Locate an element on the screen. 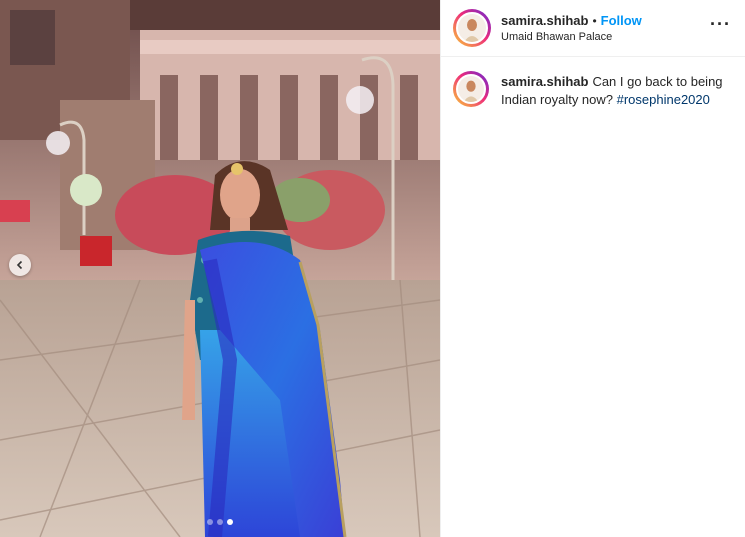 The width and height of the screenshot is (745, 537). carousel-dot-active is located at coordinates (230, 522).